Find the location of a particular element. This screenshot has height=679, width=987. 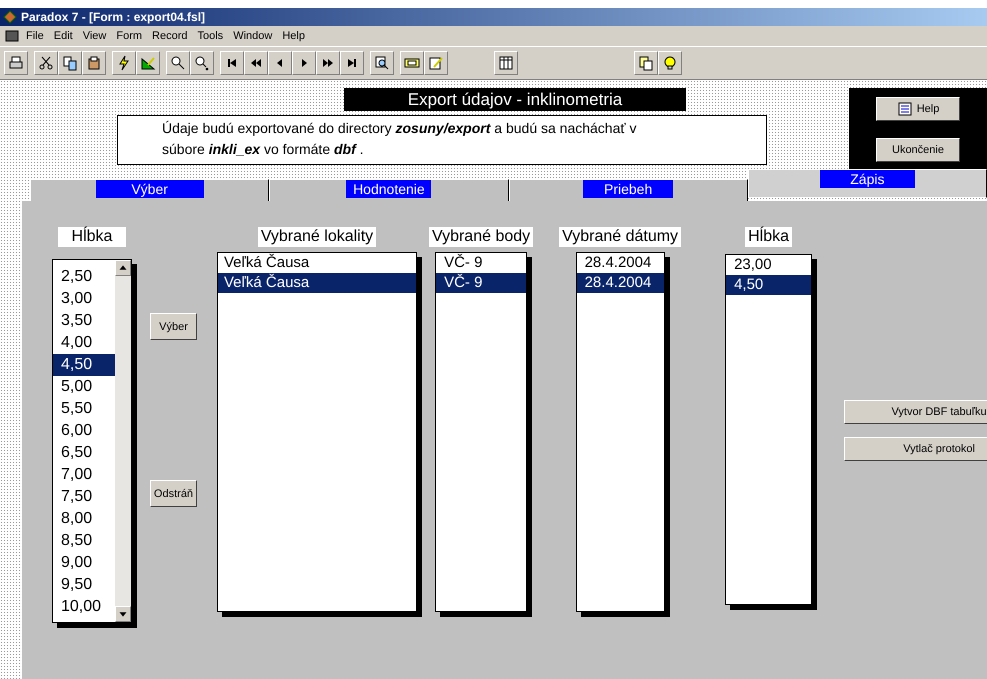

form-icon is located at coordinates (12, 36).